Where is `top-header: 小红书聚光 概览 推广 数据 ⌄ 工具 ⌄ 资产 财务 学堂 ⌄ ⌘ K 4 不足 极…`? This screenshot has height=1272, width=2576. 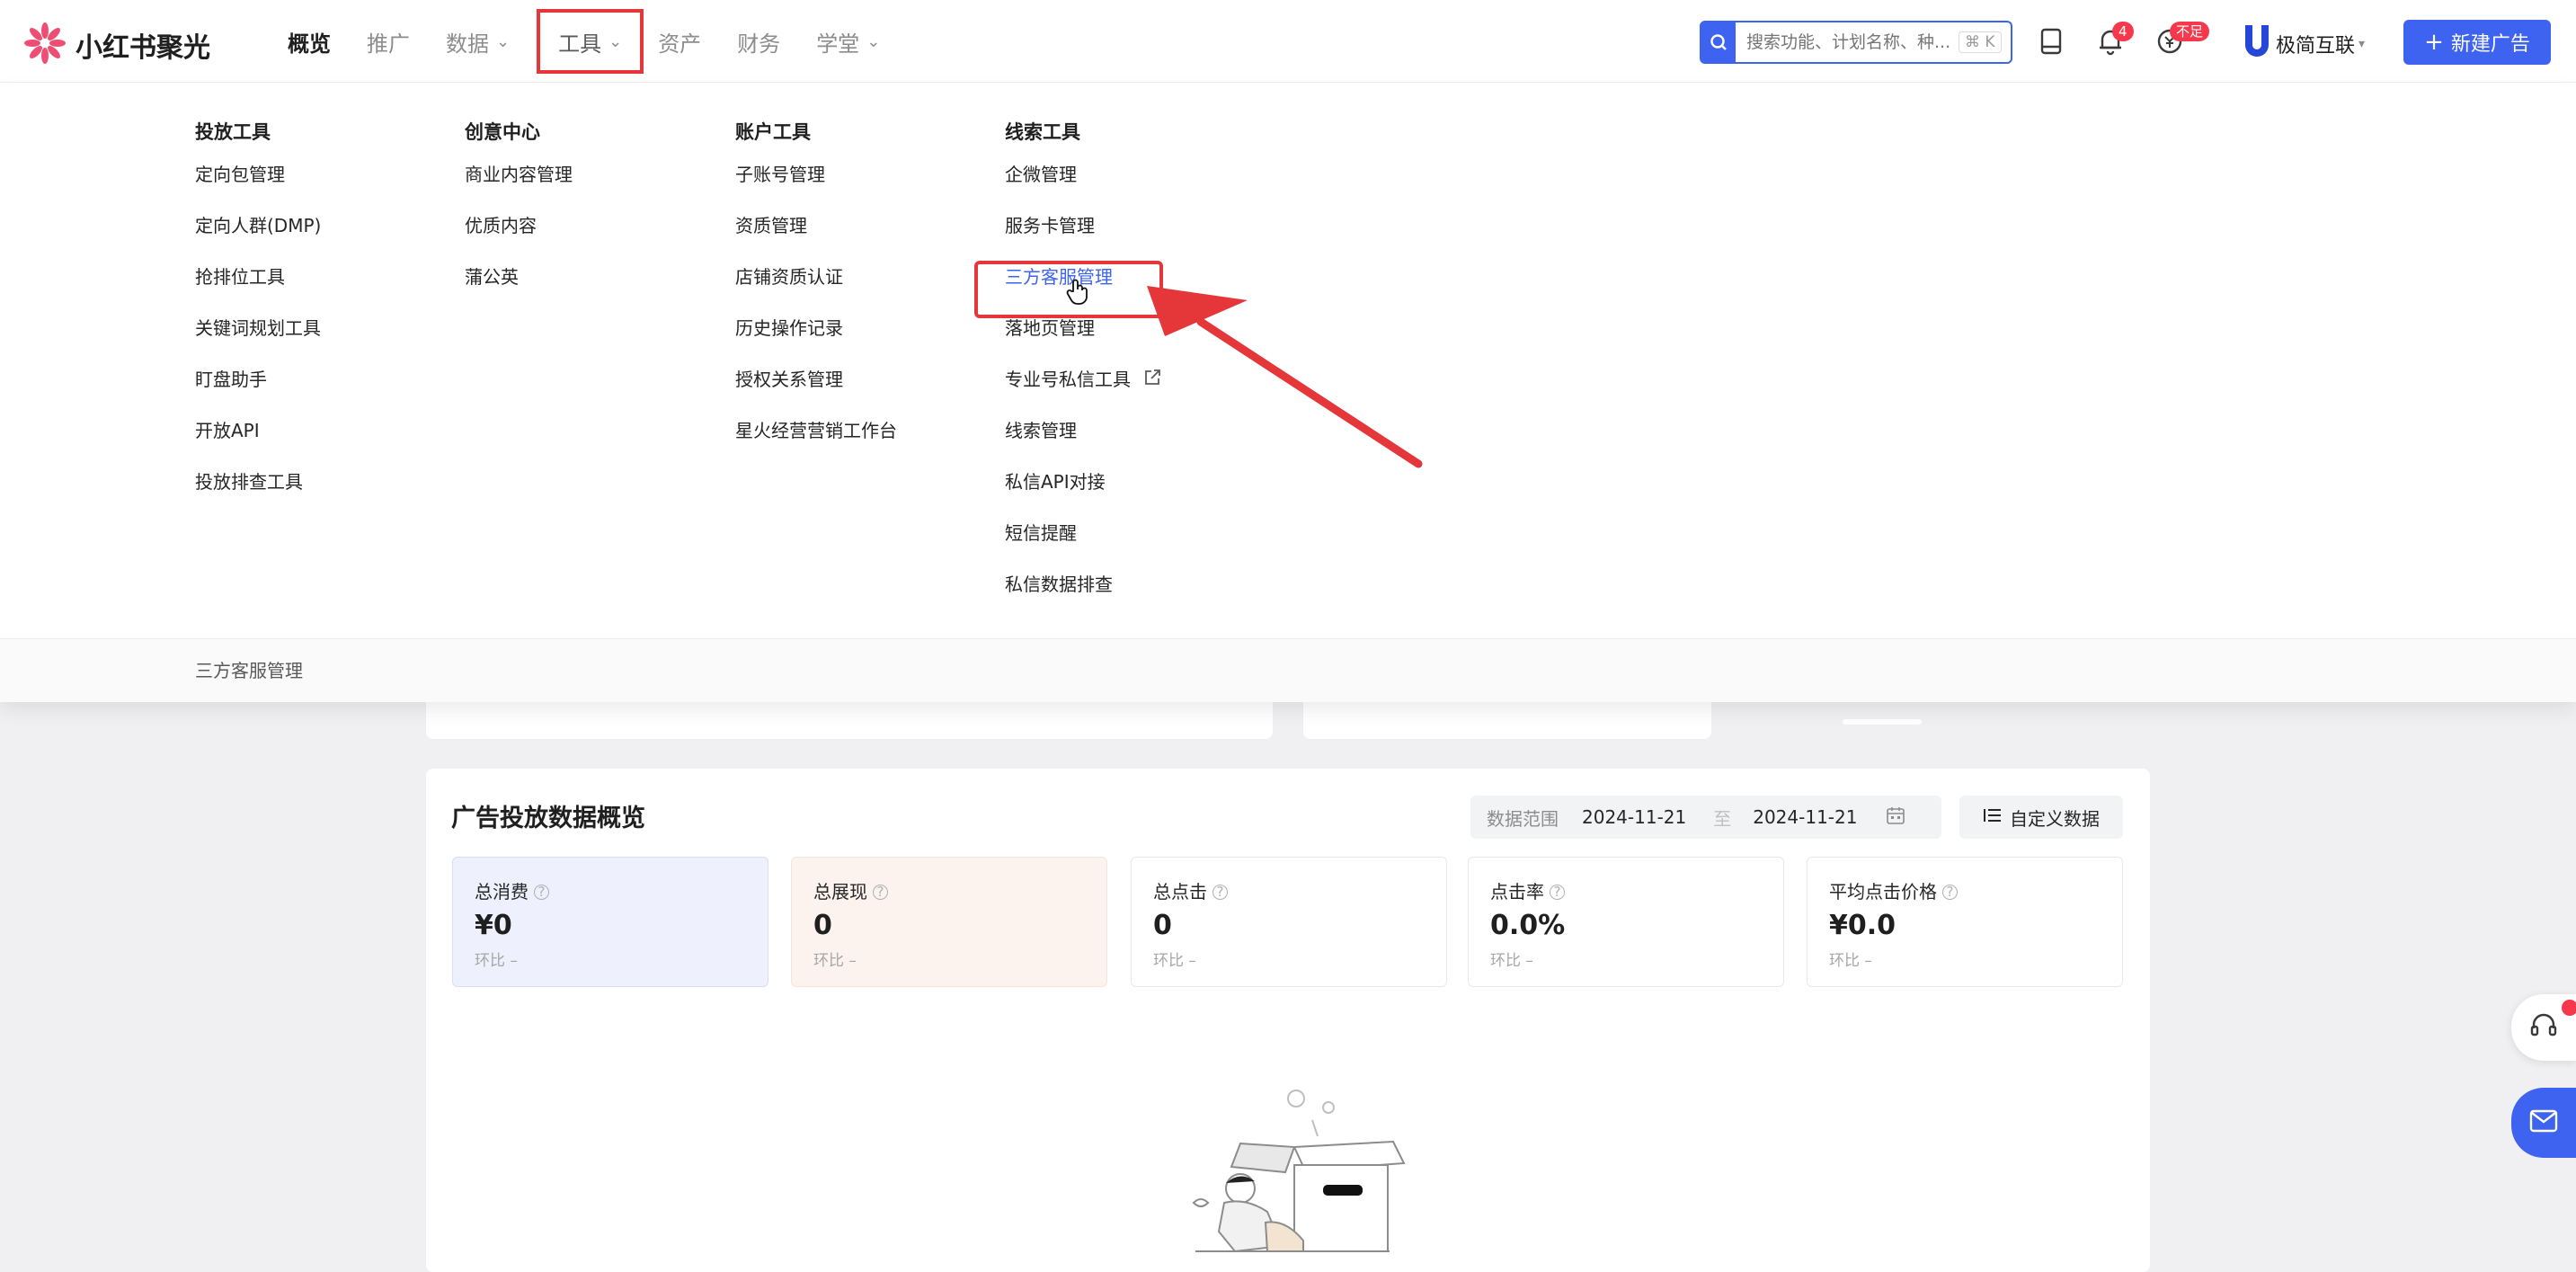
top-header: 小红书聚光 概览 推广 数据 ⌄ 工具 ⌄ 资产 财务 学堂 ⌄ ⌘ K 4 不足 极… is located at coordinates (1288, 41).